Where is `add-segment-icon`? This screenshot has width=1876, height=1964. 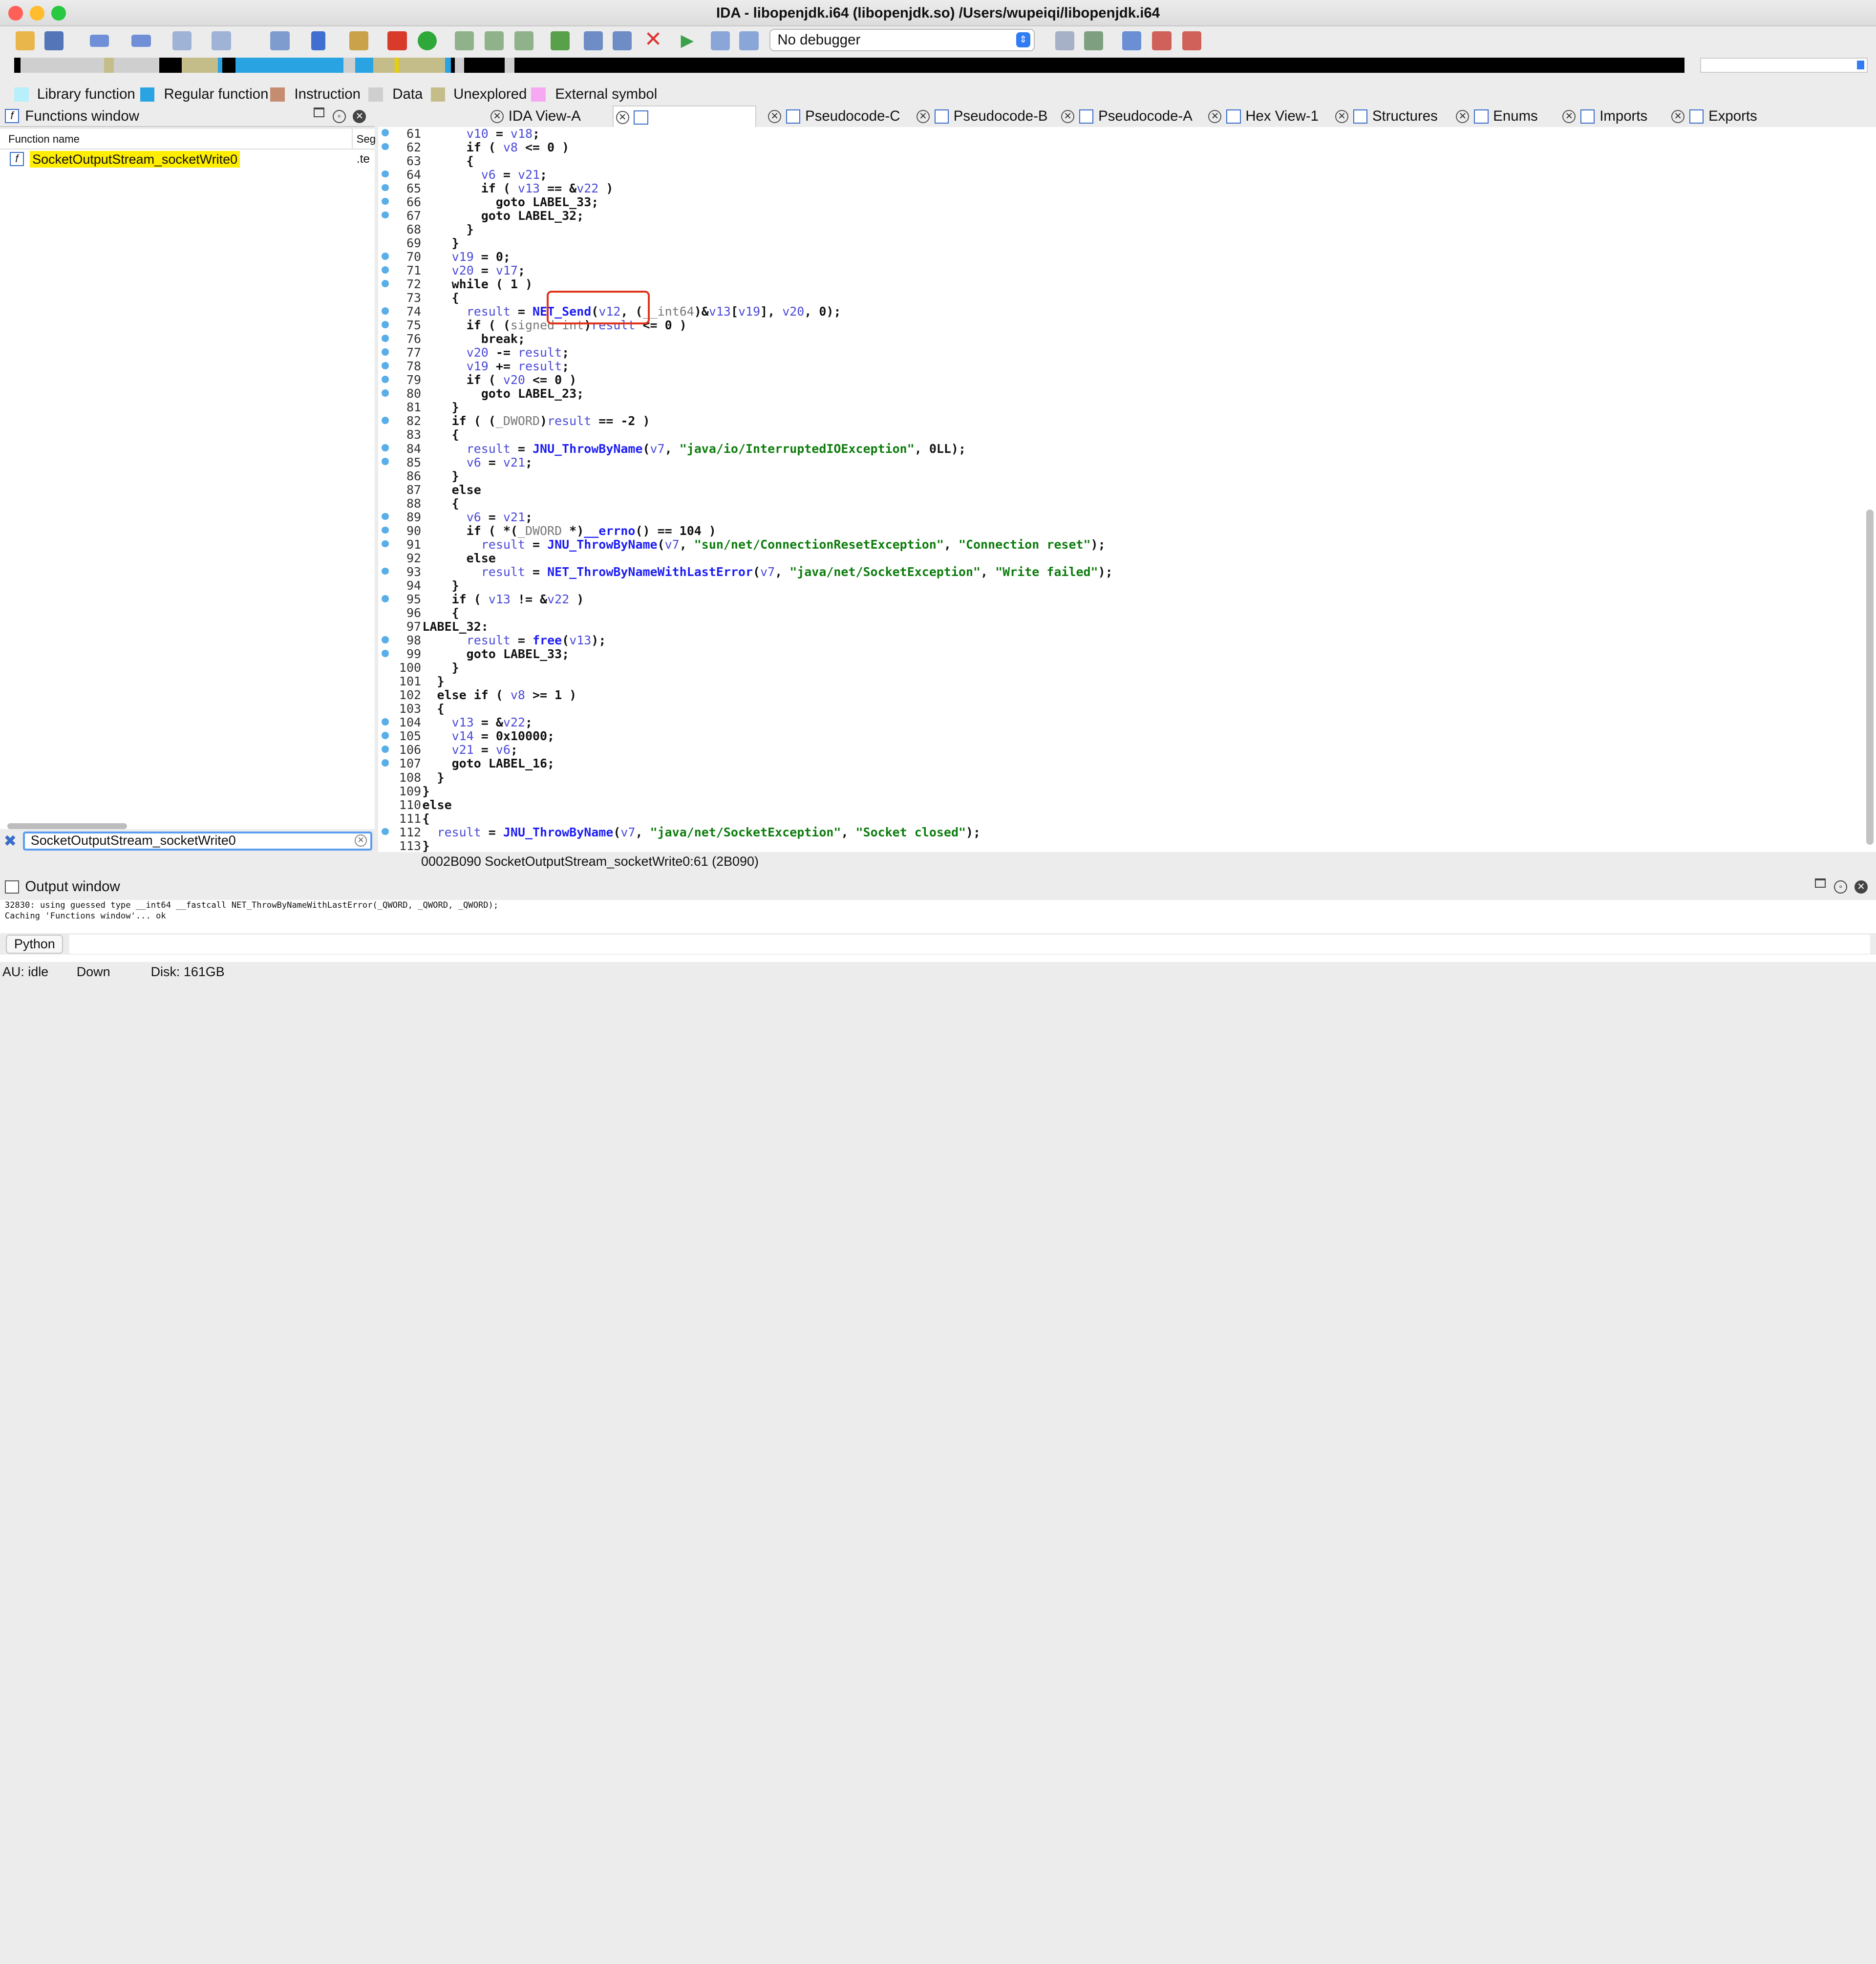
add-segment-icon is located at coordinates (464, 40).